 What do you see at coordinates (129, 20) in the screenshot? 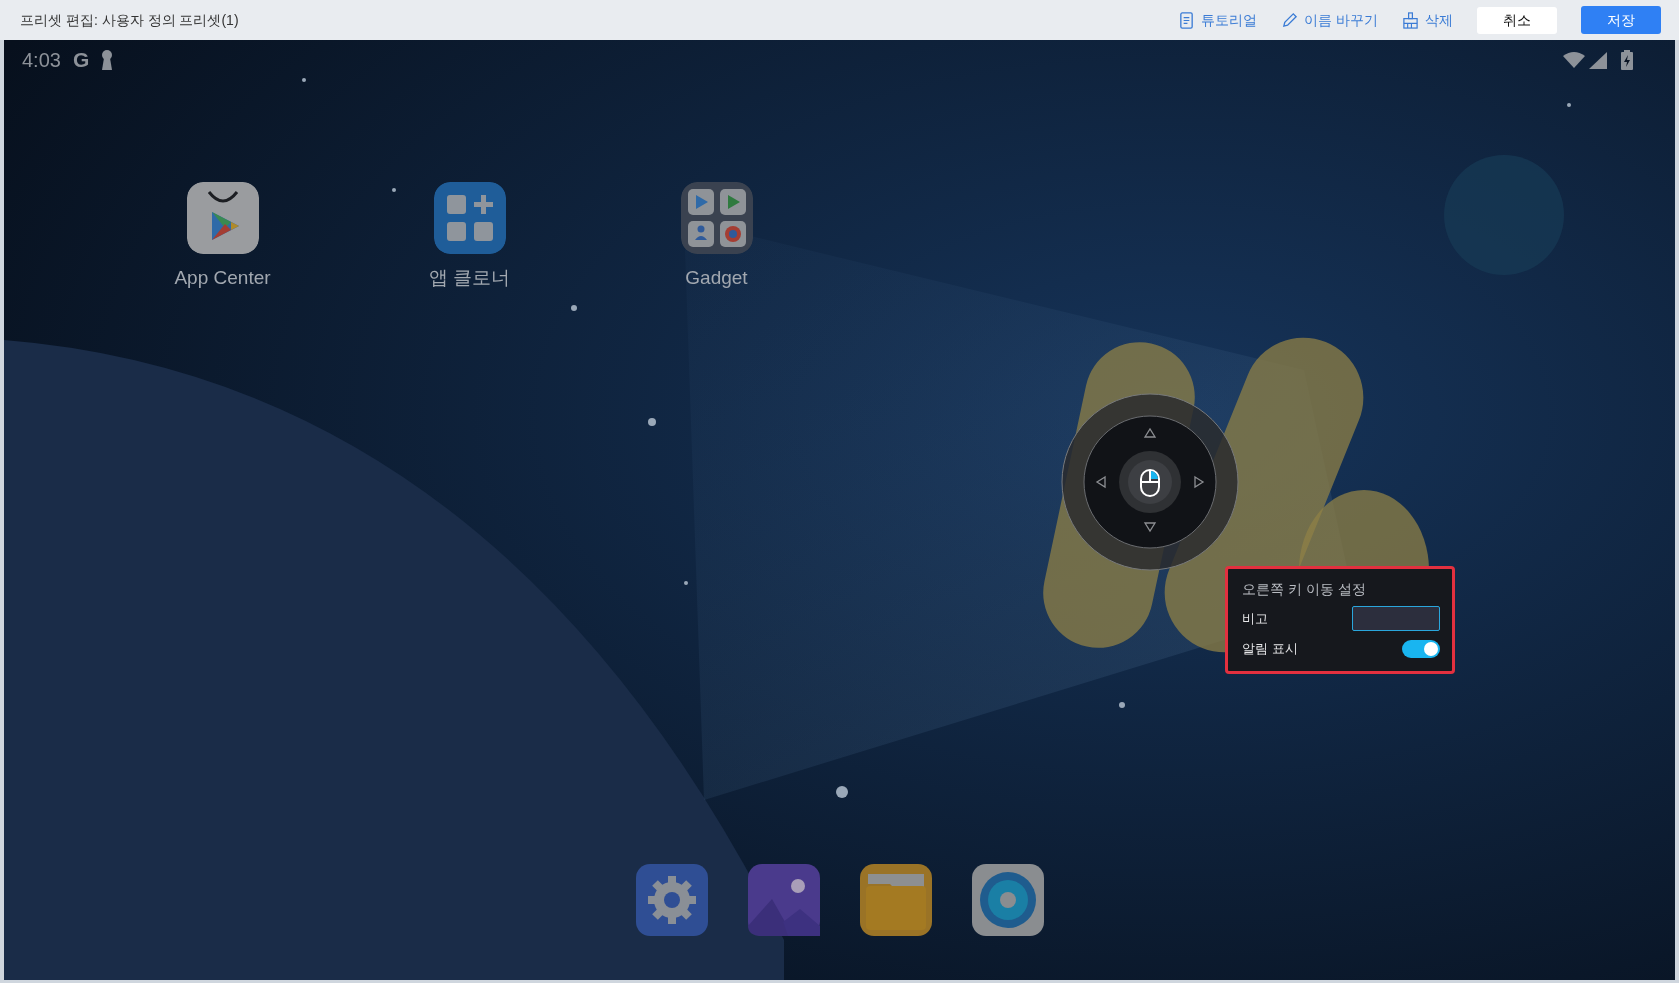
I see `window-title: 프리셋 편집: 사용자 정의 프리셋(1)` at bounding box center [129, 20].